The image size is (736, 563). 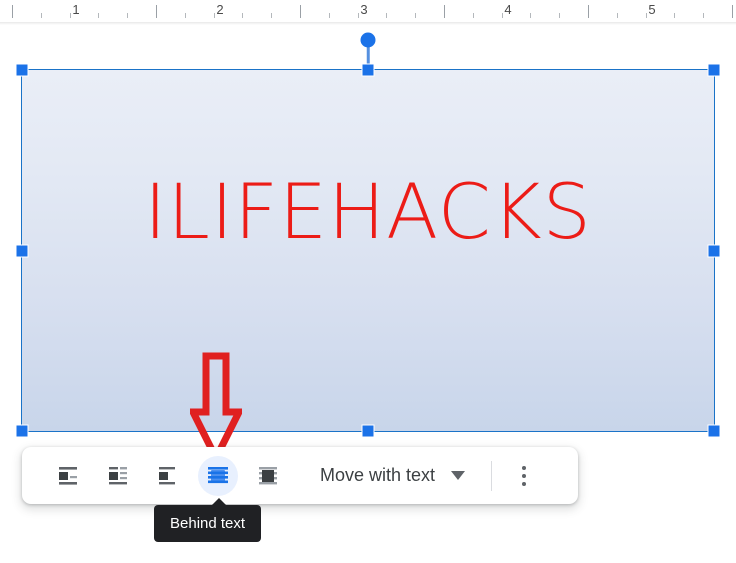 I want to click on ruler-number: 3, so click(x=364, y=9).